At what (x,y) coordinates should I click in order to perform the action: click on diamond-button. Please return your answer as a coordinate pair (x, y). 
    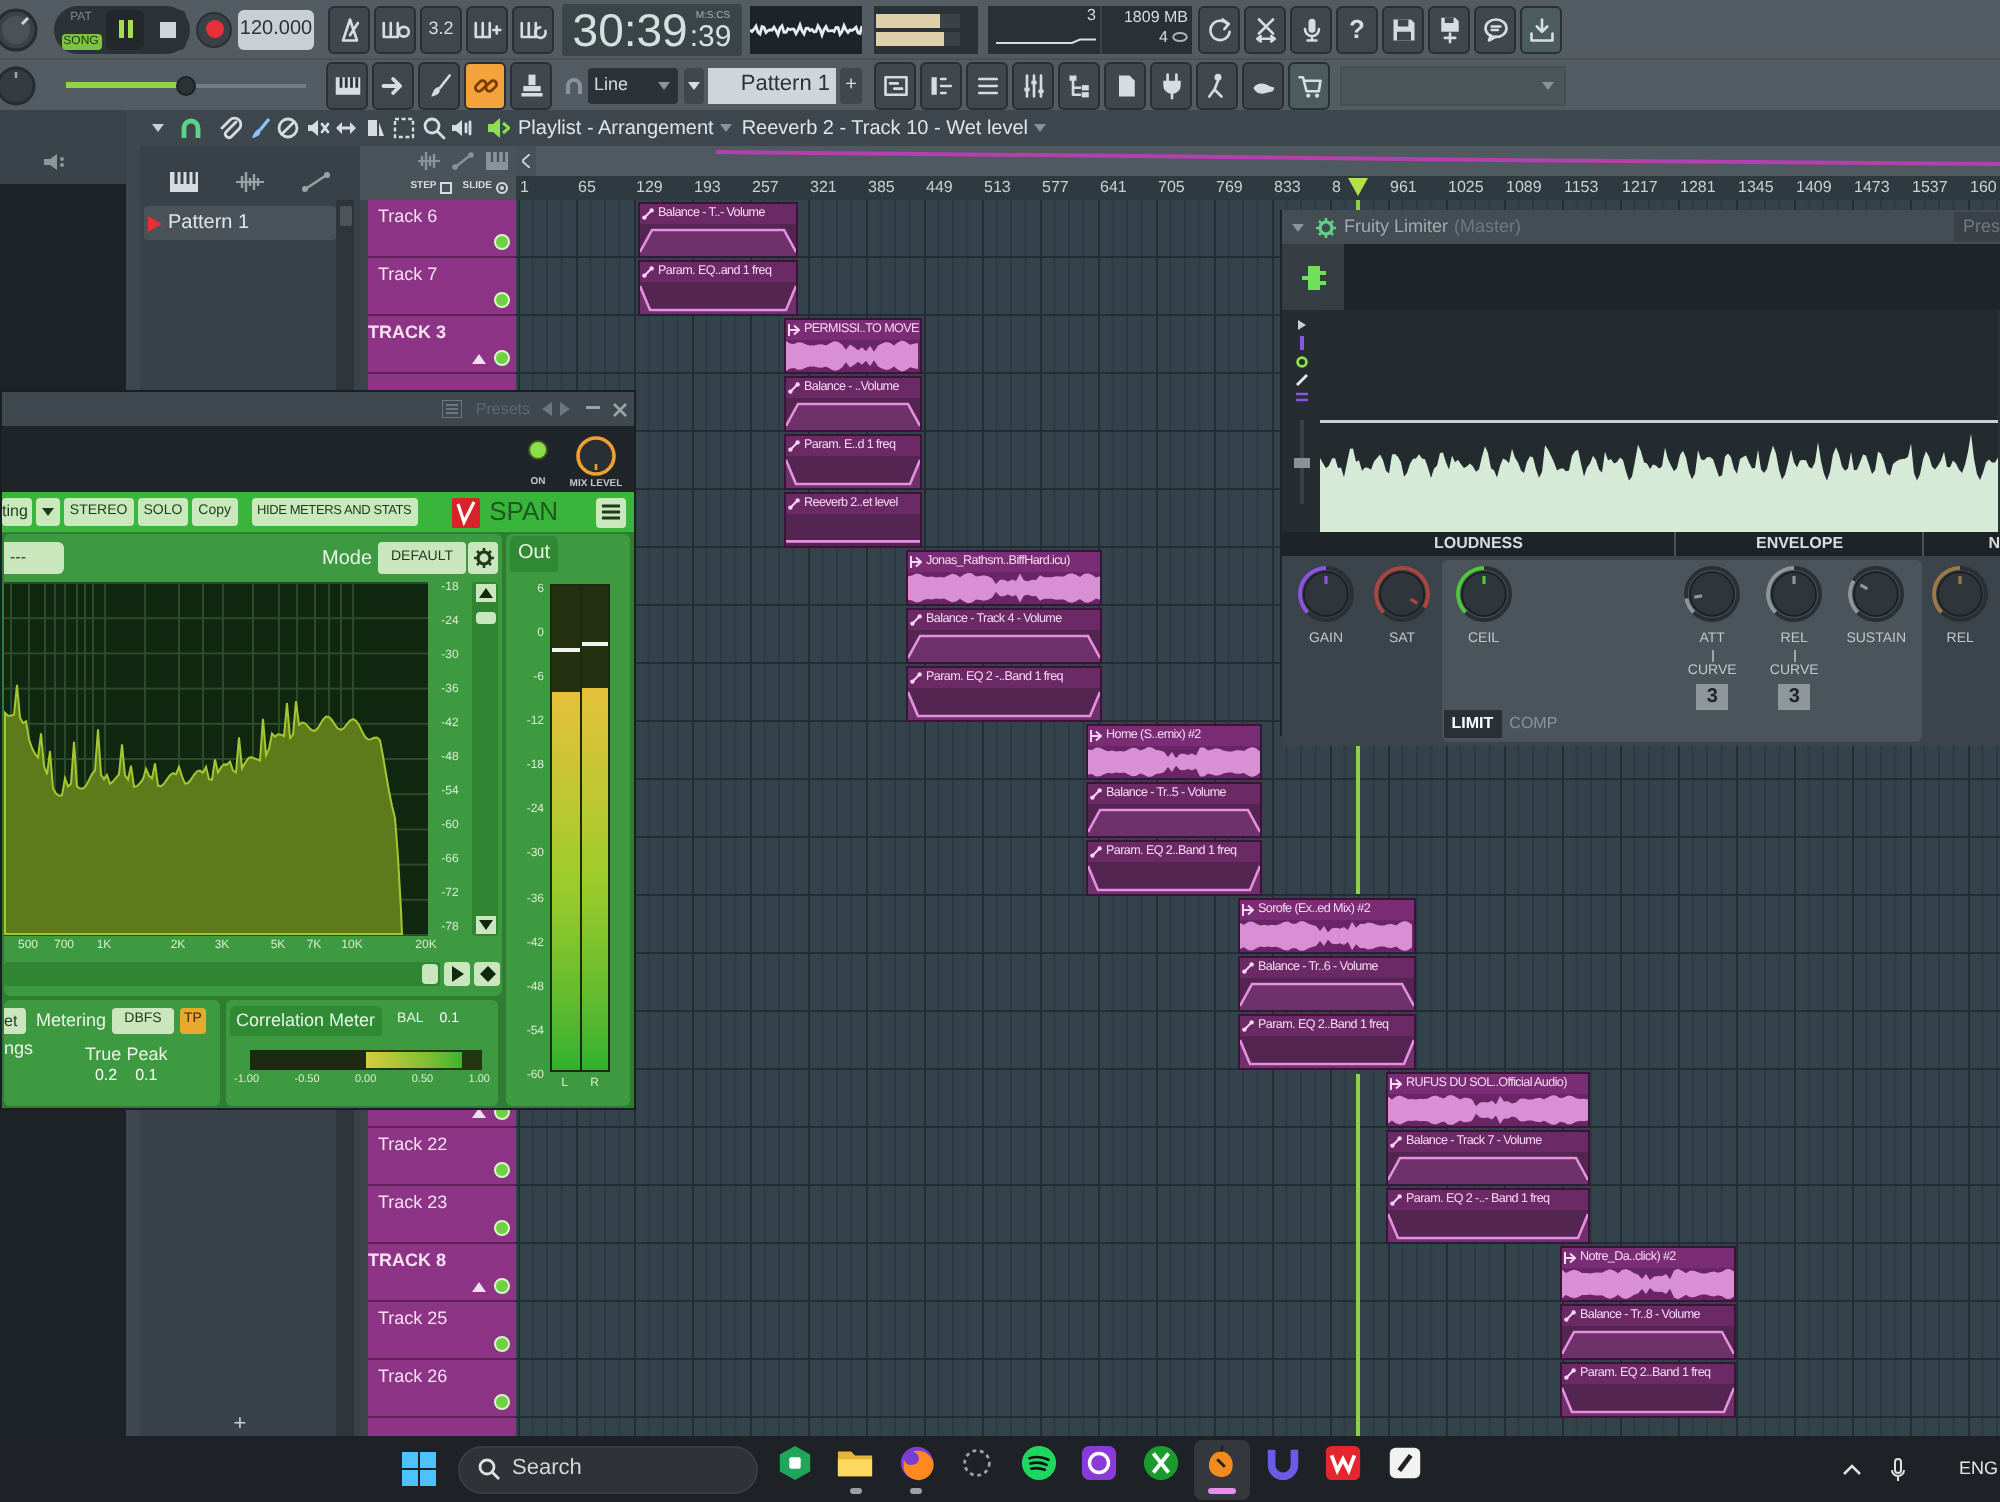
    Looking at the image, I should click on (487, 974).